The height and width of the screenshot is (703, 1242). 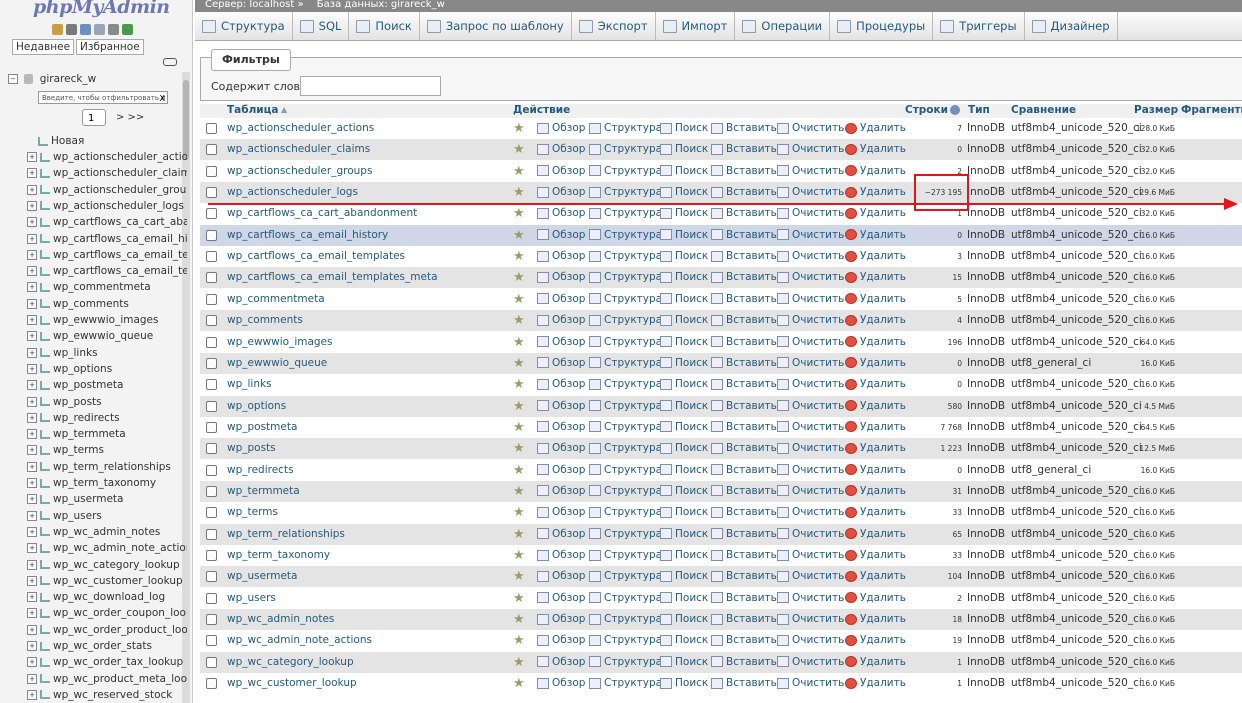 What do you see at coordinates (723, 204) in the screenshot?
I see `annotation-arrow` at bounding box center [723, 204].